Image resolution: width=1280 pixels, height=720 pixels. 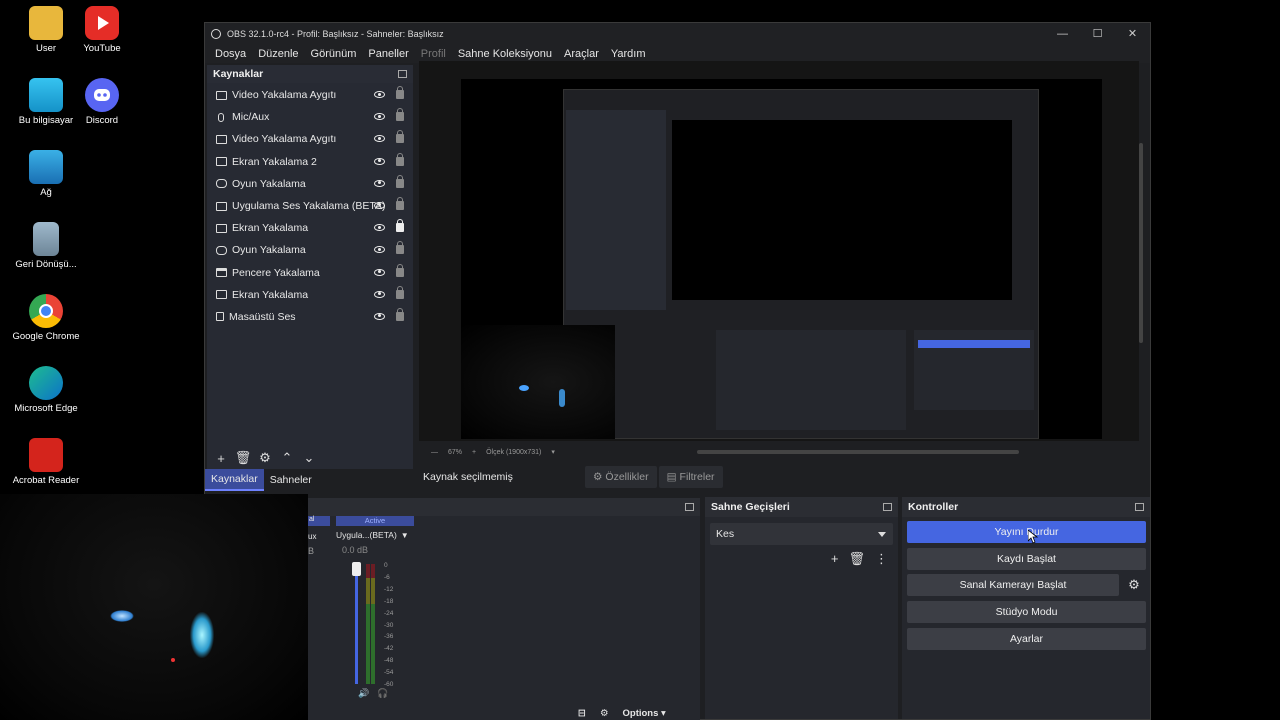 What do you see at coordinates (1134, 585) in the screenshot?
I see `virtual-camera-settings-button: ⚙` at bounding box center [1134, 585].